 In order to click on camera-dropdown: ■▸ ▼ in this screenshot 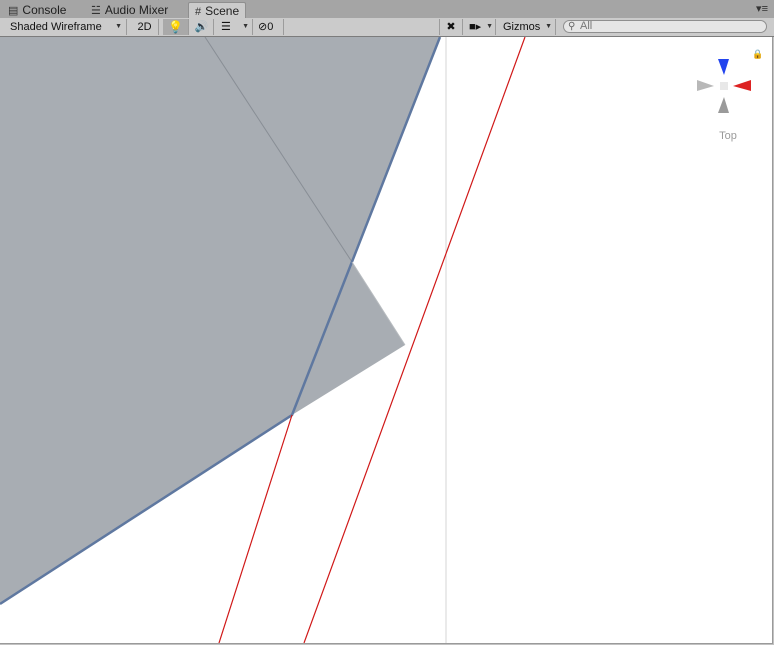, I will do `click(480, 27)`.